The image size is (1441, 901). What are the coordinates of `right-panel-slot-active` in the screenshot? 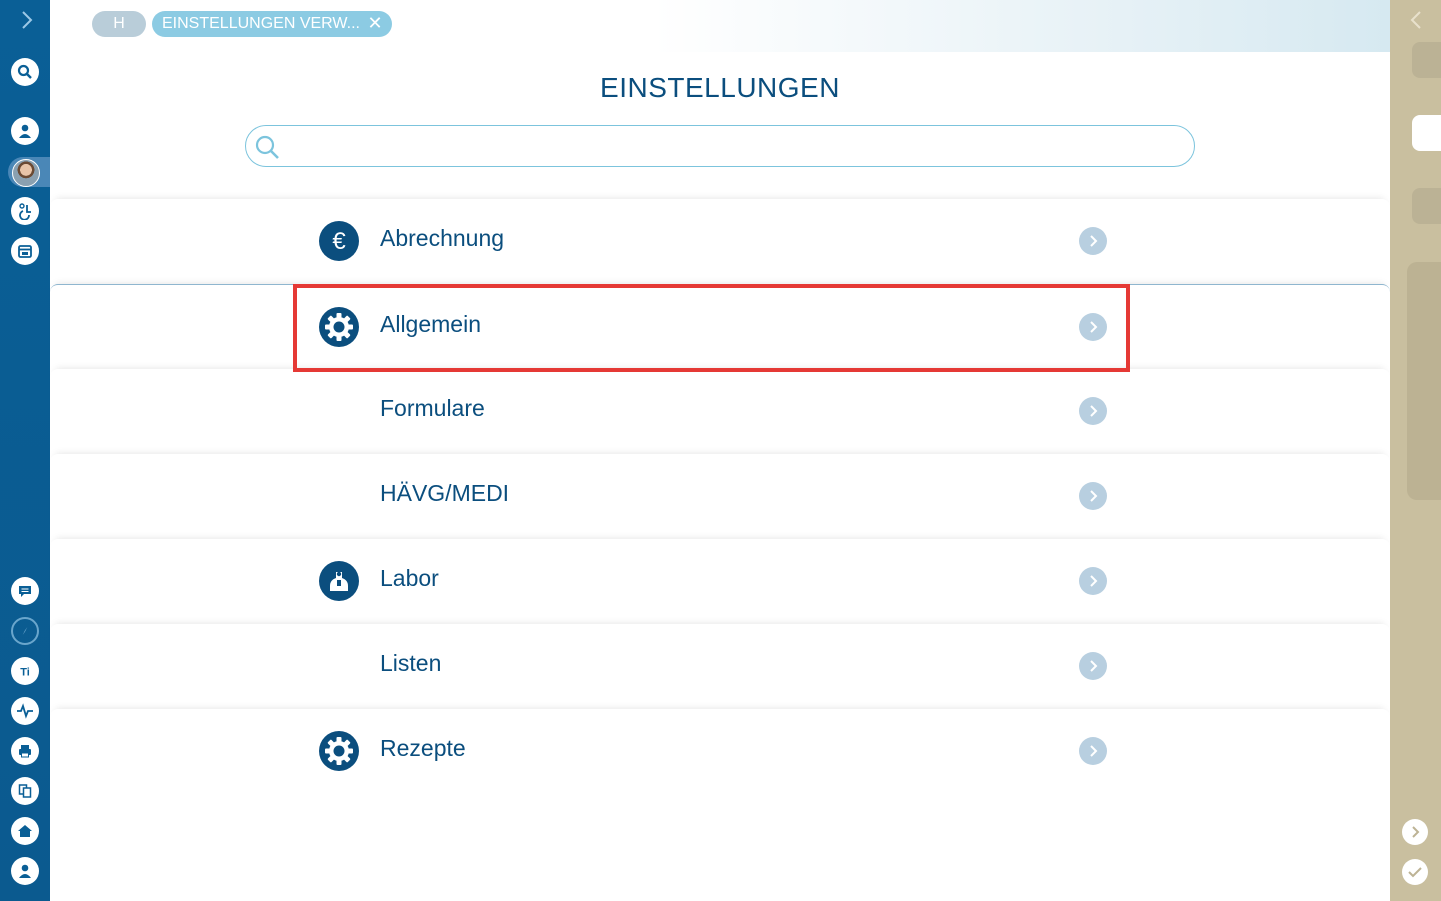 It's located at (1426, 133).